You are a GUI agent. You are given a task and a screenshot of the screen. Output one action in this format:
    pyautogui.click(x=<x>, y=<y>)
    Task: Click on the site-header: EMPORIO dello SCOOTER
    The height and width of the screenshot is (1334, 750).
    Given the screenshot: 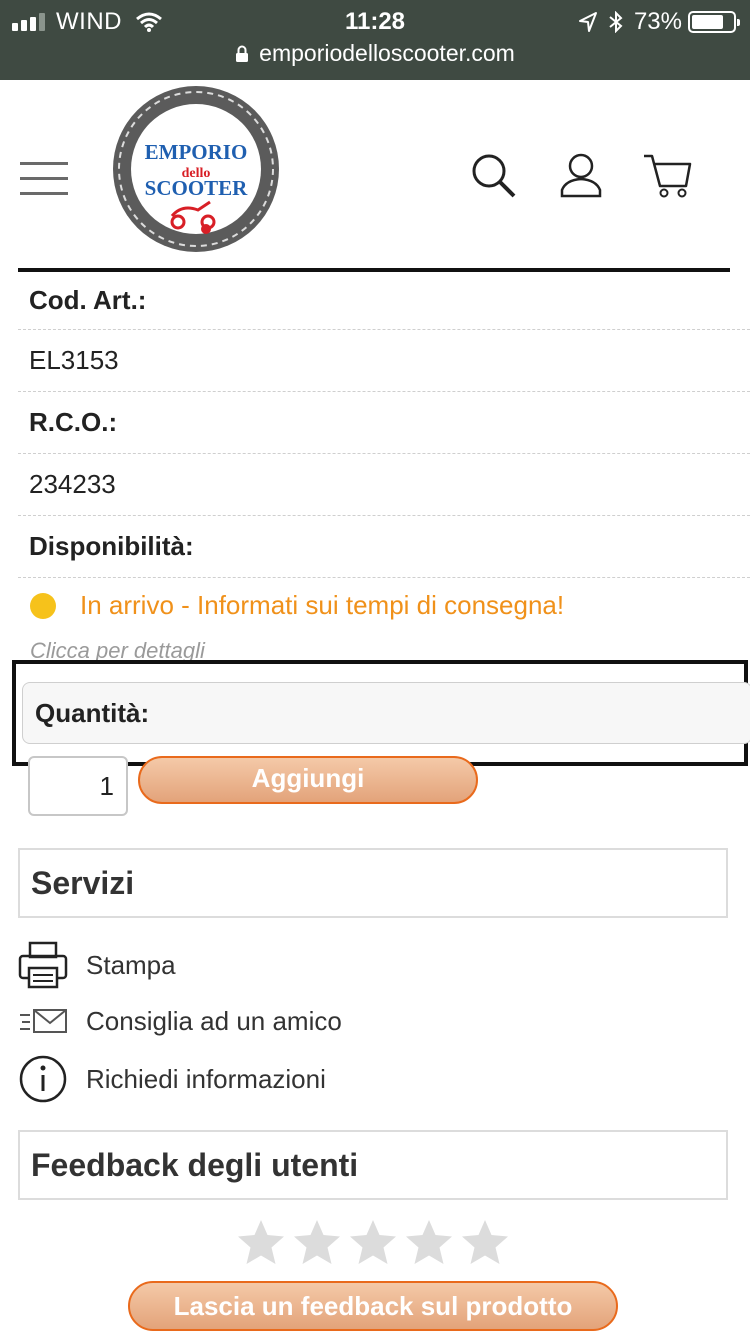 What is the action you would take?
    pyautogui.click(x=375, y=176)
    